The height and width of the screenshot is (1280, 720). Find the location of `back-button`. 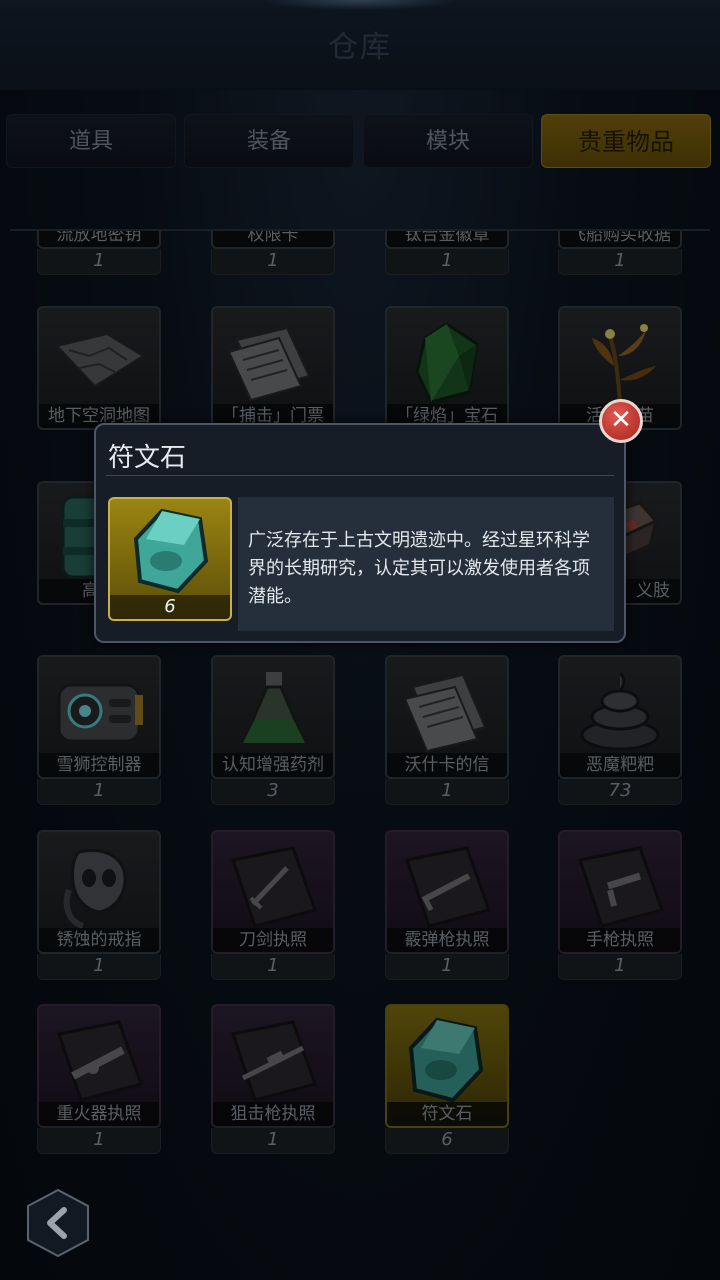

back-button is located at coordinates (58, 1223).